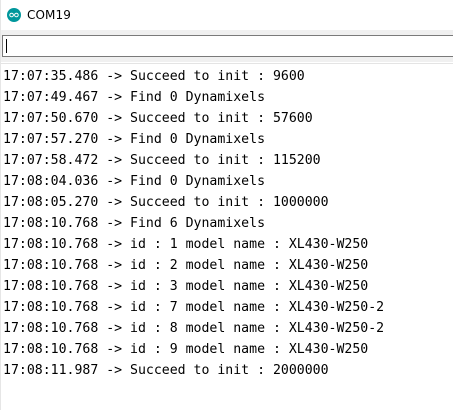 The height and width of the screenshot is (410, 453). What do you see at coordinates (6, 46) in the screenshot?
I see `text-caret` at bounding box center [6, 46].